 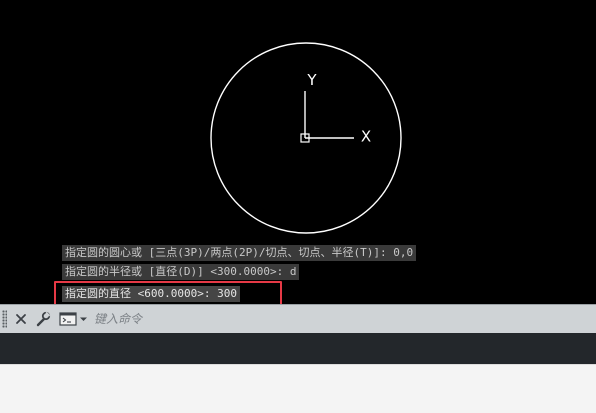 I want to click on layout-tabs-strip, so click(x=298, y=348).